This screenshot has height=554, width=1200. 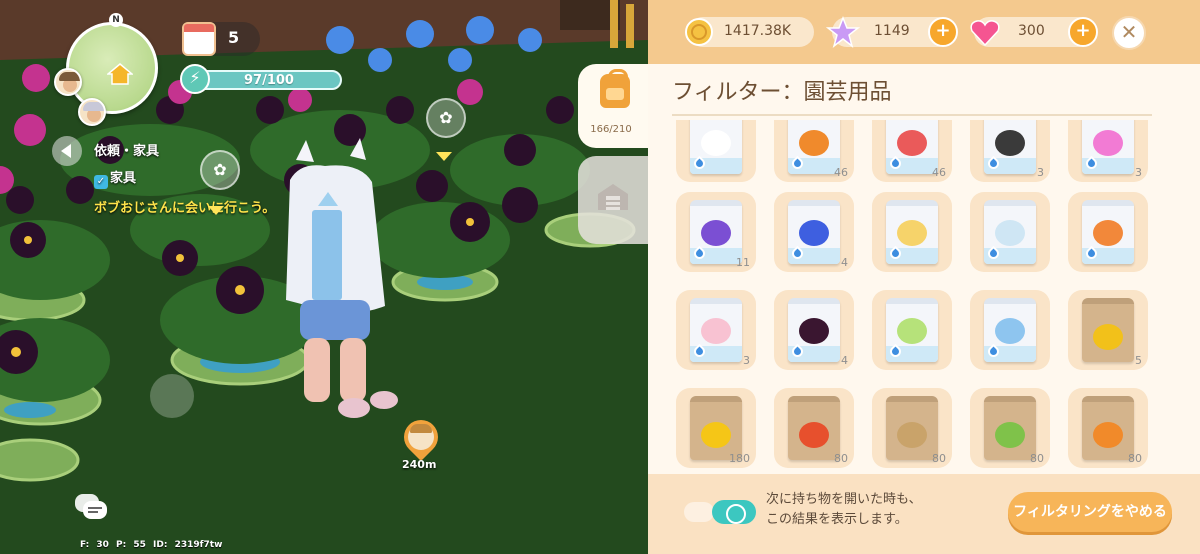 I want to click on checkmark-icon: ✓, so click(x=101, y=182).